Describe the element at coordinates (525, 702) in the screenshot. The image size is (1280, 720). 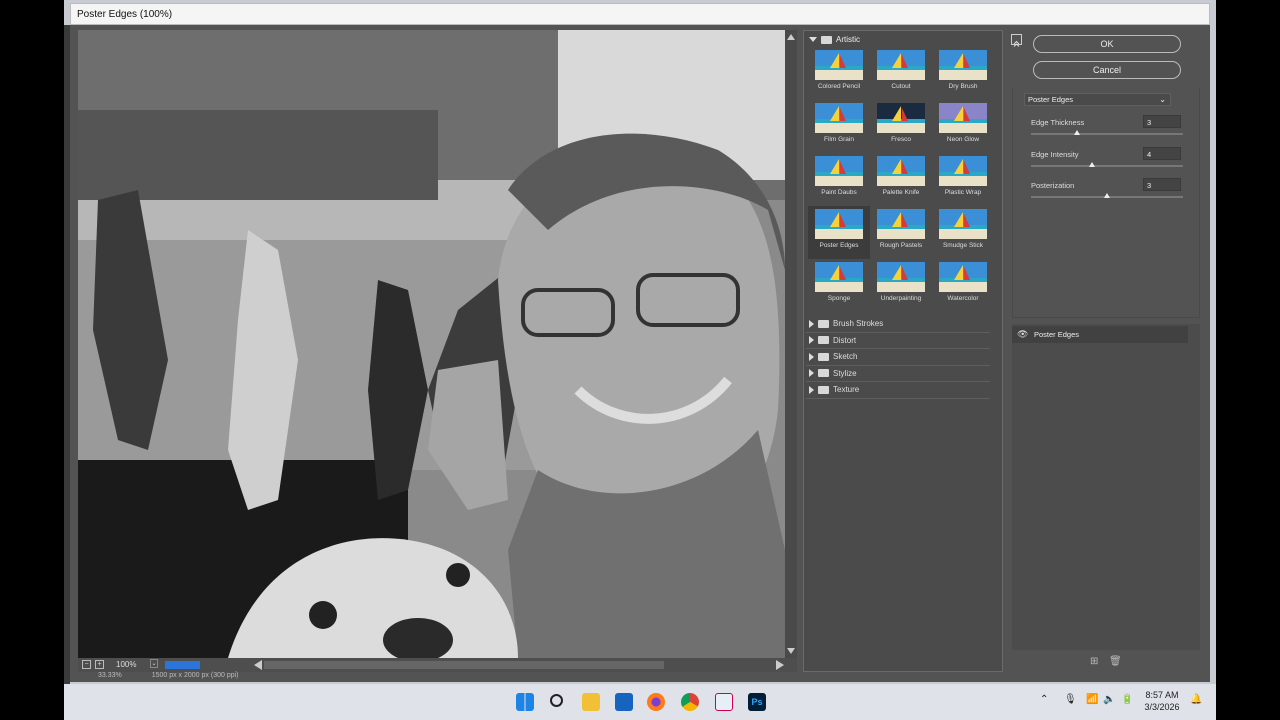
I see `windows-start-icon` at that location.